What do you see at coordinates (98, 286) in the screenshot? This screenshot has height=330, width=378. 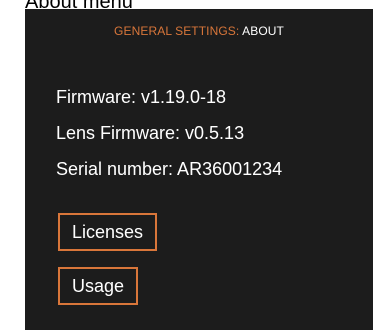 I see `usage-button: Usage` at bounding box center [98, 286].